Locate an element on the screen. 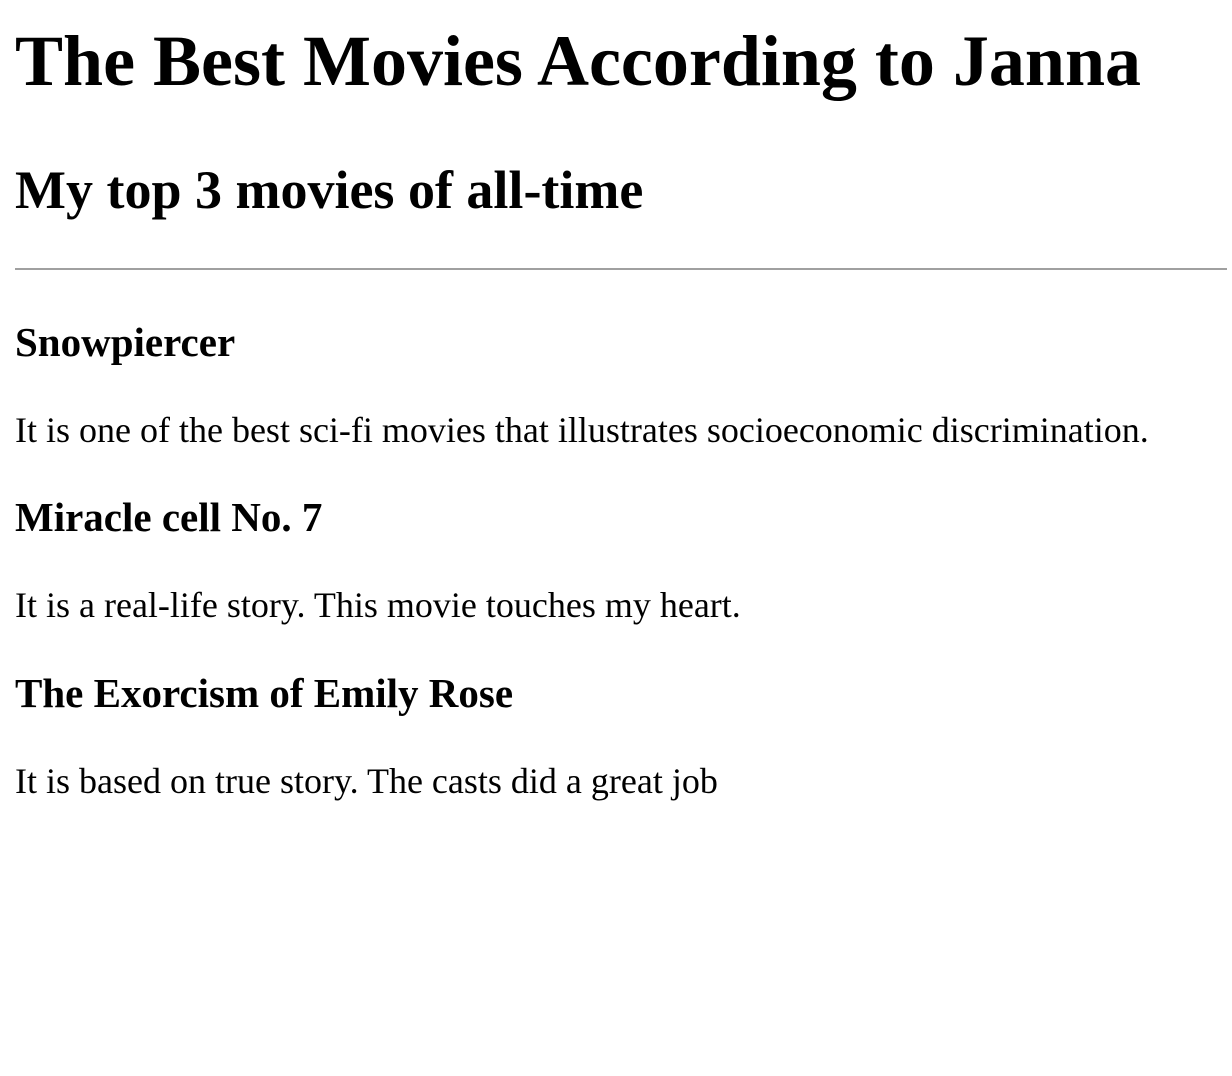 This screenshot has height=1076, width=1232. page-title: The Best Movies According to Janna is located at coordinates (578, 61).